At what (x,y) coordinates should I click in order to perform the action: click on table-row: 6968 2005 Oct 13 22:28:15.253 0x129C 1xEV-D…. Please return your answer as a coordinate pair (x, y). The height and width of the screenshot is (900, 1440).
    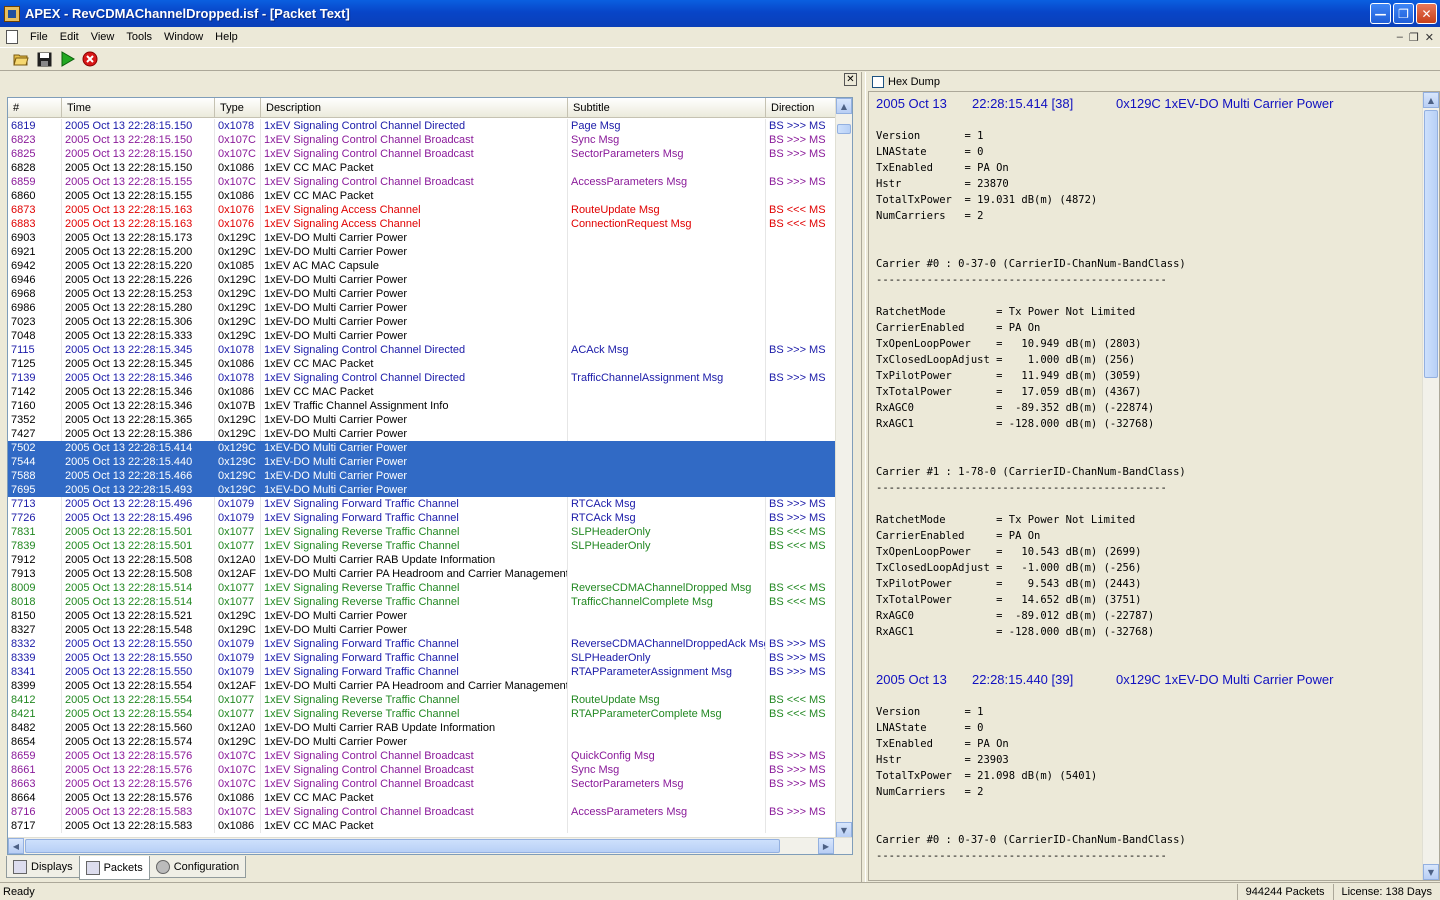
    Looking at the image, I should click on (422, 294).